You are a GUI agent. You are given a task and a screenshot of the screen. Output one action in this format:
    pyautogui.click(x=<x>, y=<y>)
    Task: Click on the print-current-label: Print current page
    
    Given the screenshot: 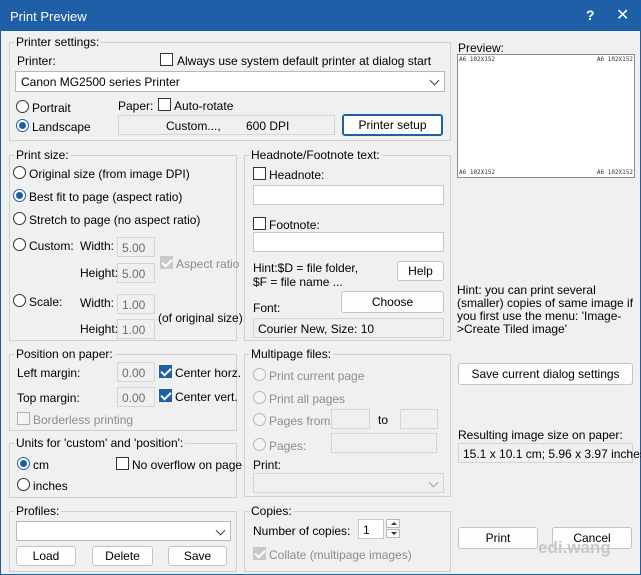 What is the action you would take?
    pyautogui.click(x=316, y=376)
    